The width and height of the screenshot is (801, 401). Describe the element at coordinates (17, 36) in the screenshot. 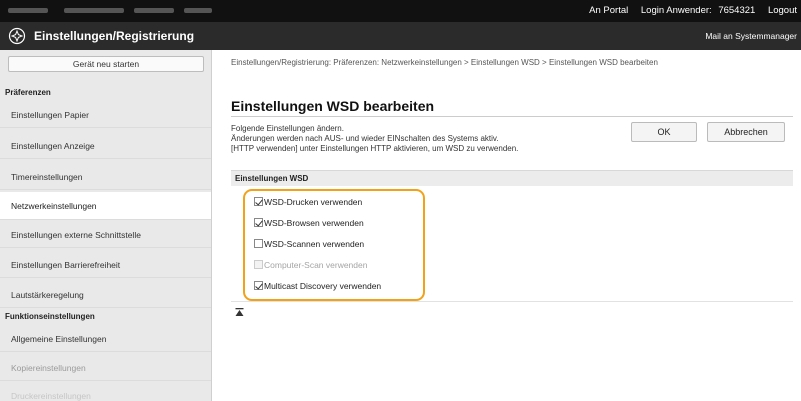

I see `settings-logo-icon` at that location.